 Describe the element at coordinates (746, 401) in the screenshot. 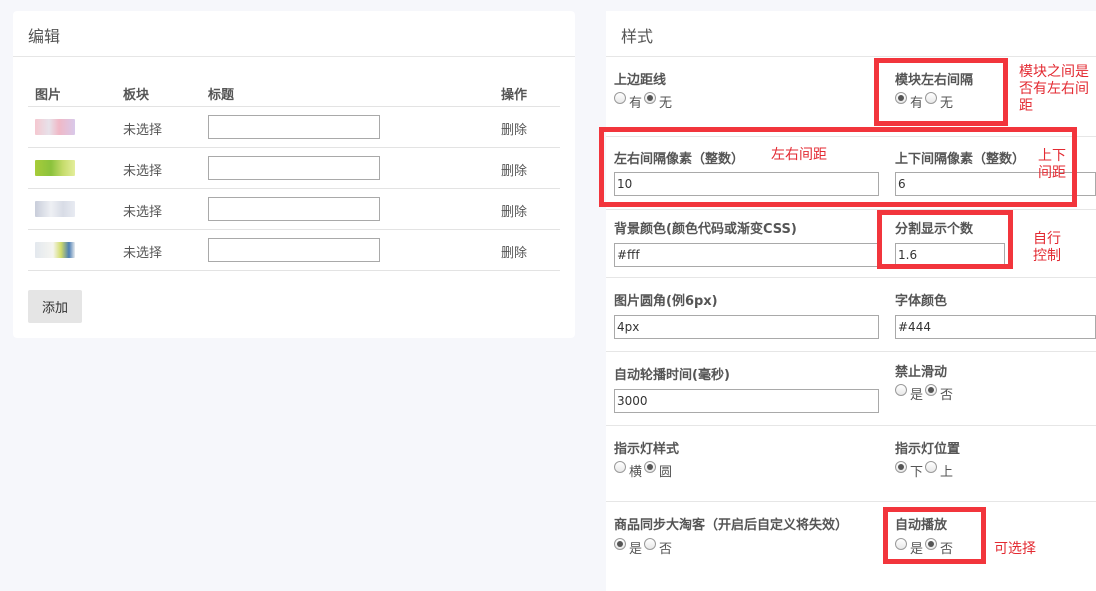

I see `autoplay-time-input` at that location.